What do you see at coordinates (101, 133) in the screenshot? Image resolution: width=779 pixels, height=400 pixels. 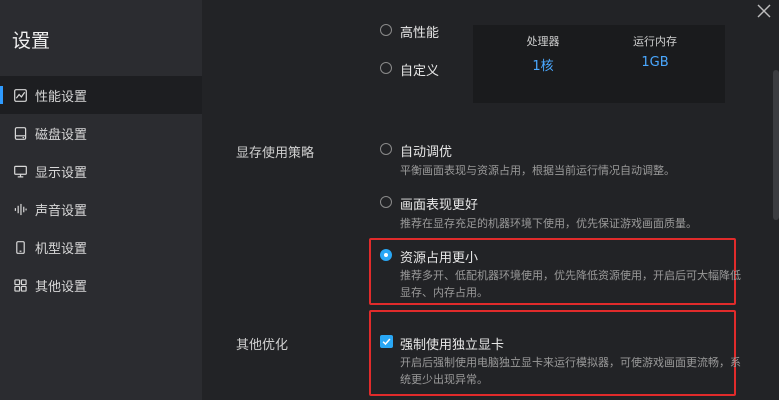 I see `sidebar-item-disk: 磁盘设置` at bounding box center [101, 133].